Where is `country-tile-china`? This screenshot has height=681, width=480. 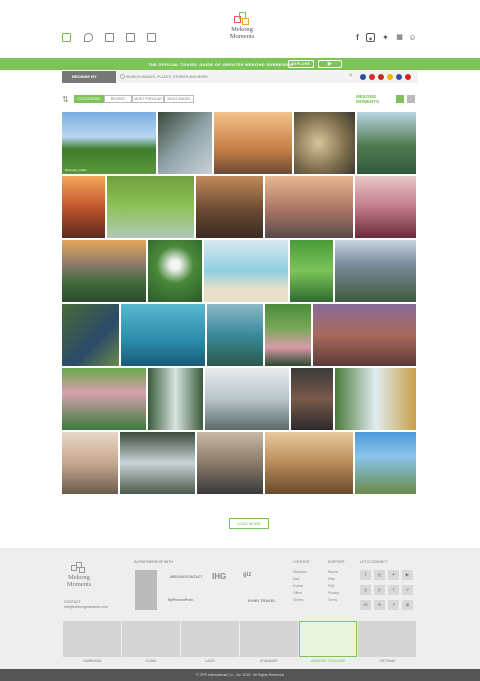
country-tile-china is located at coordinates (151, 639).